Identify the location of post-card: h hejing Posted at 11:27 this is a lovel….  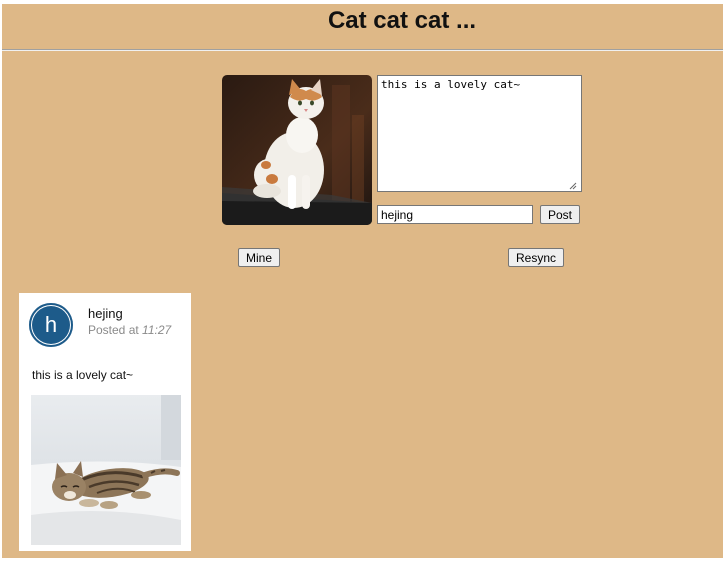
(105, 422).